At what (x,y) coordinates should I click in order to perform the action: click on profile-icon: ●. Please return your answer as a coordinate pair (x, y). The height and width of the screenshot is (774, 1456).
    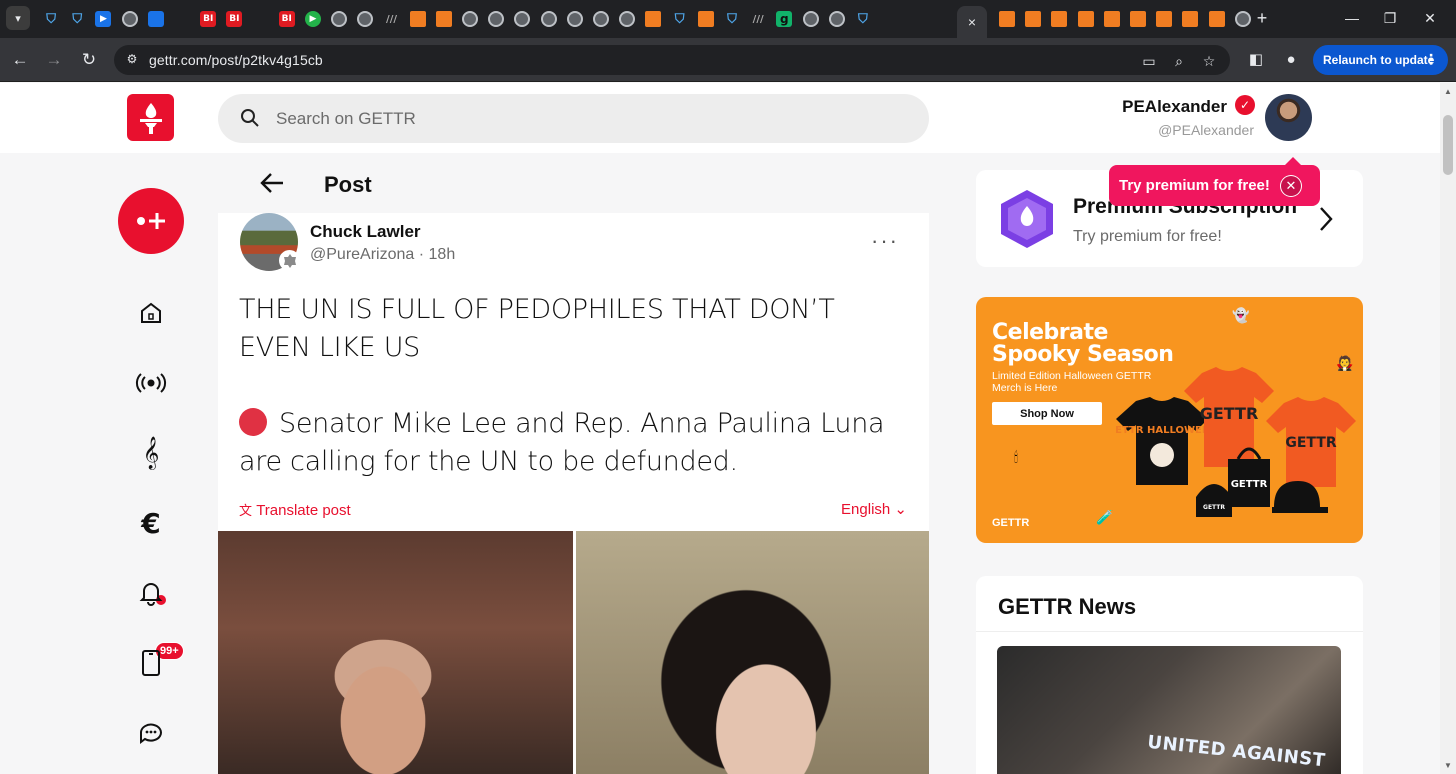
    Looking at the image, I should click on (1291, 60).